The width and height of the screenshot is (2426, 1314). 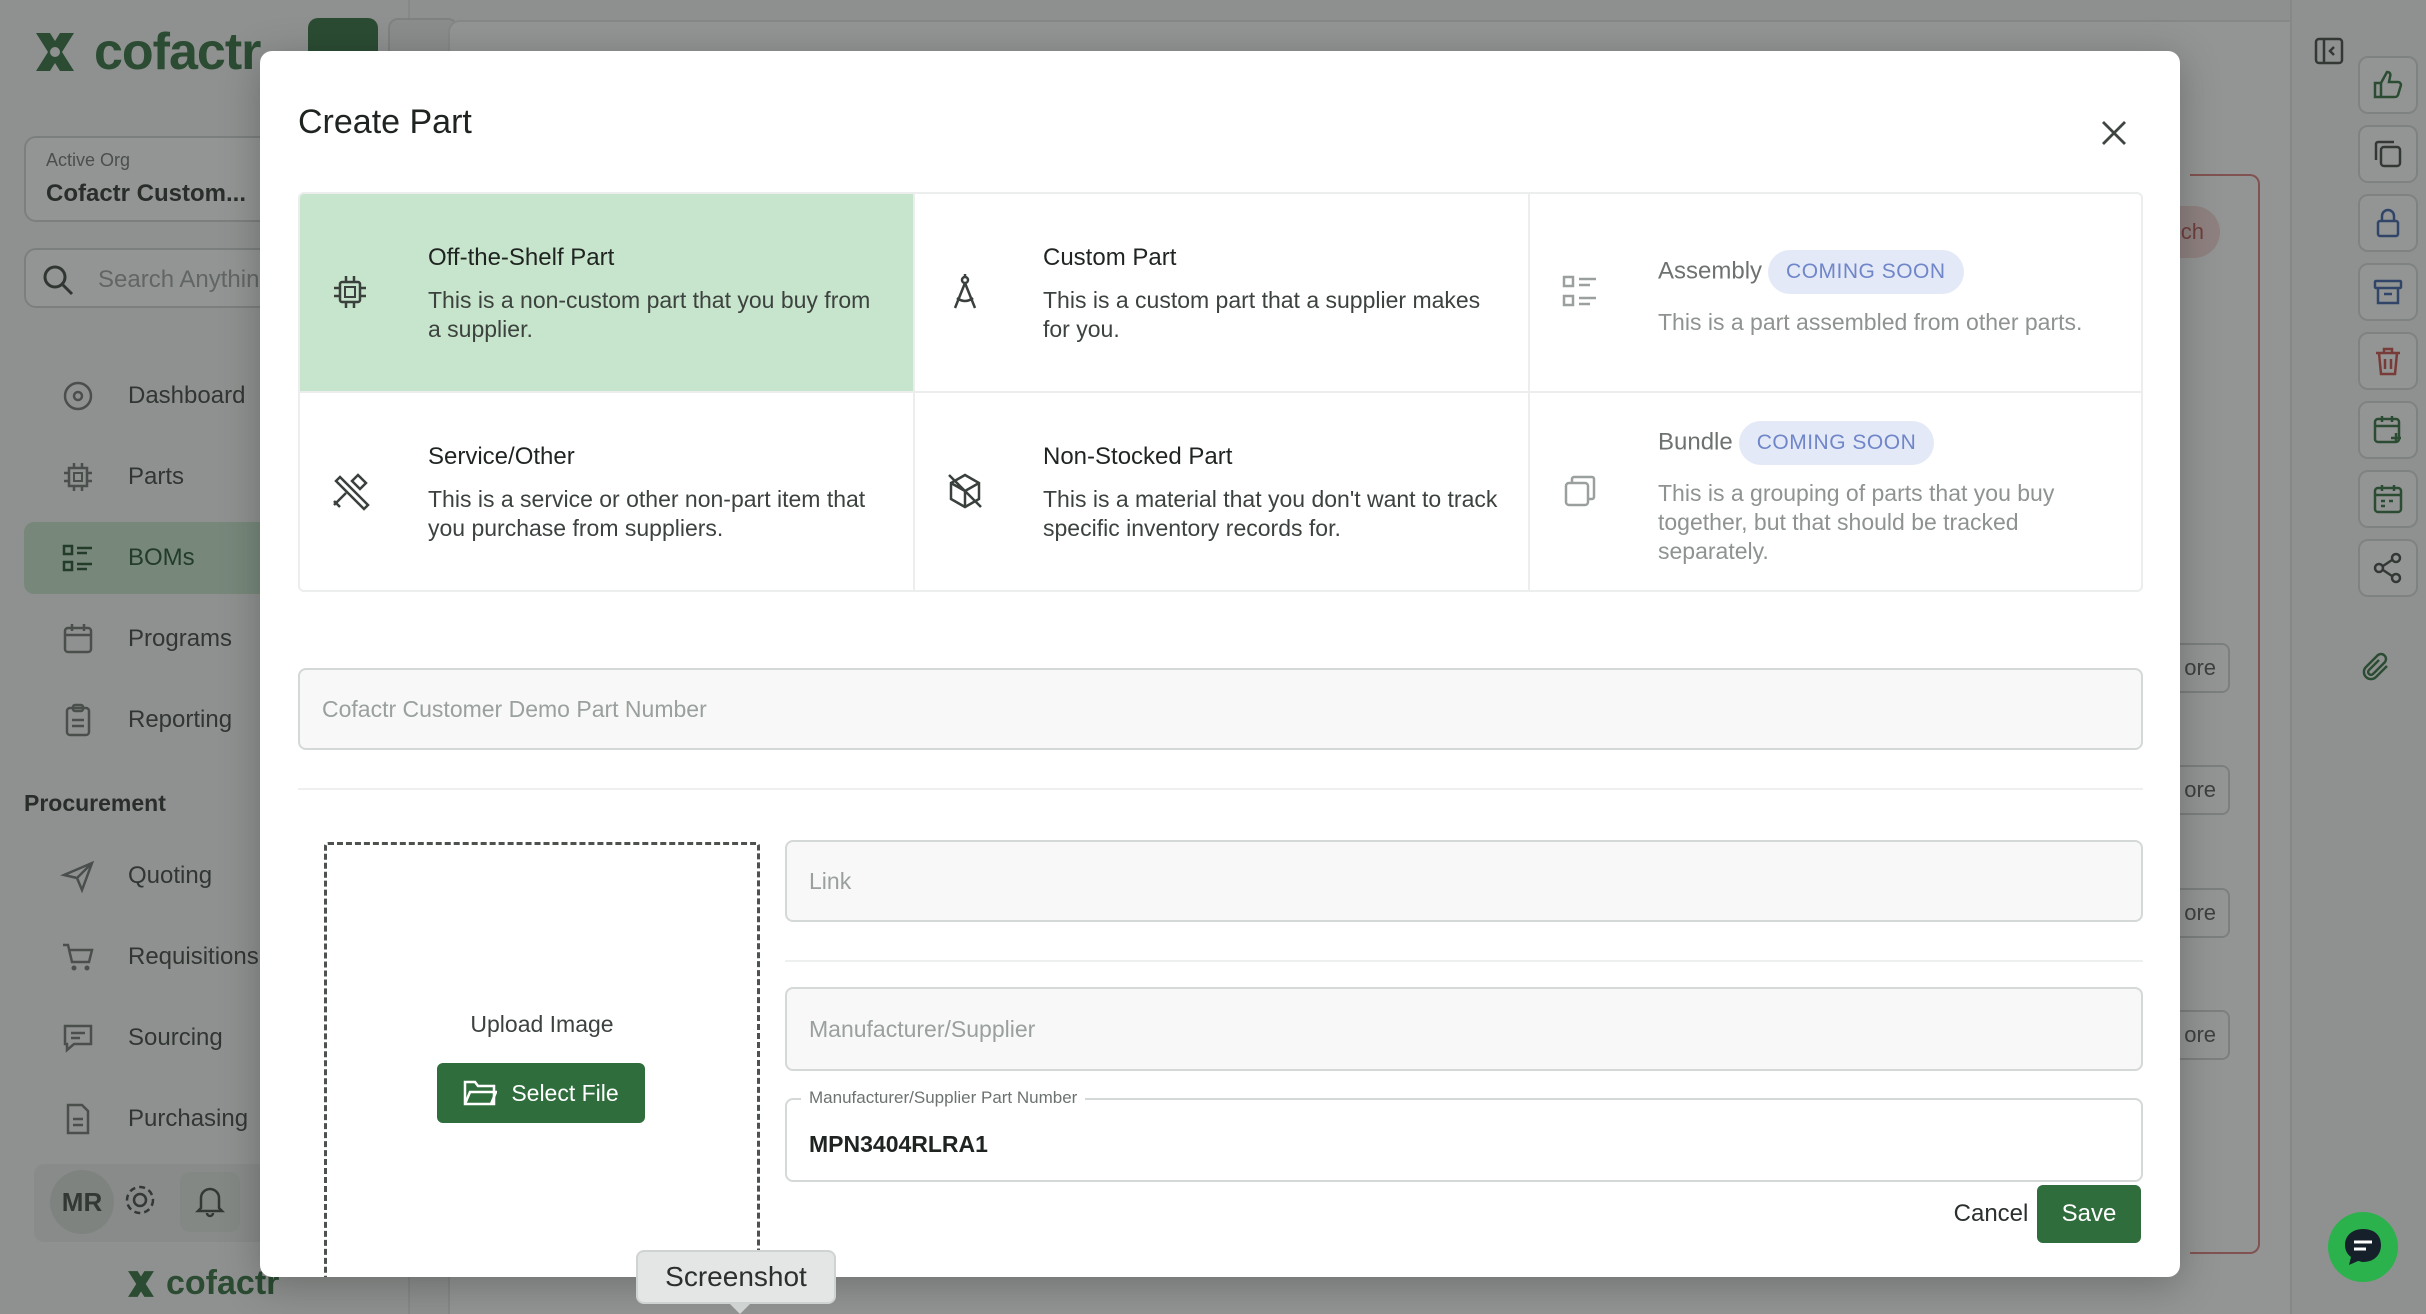 What do you see at coordinates (2089, 1214) in the screenshot?
I see `save-button: Save` at bounding box center [2089, 1214].